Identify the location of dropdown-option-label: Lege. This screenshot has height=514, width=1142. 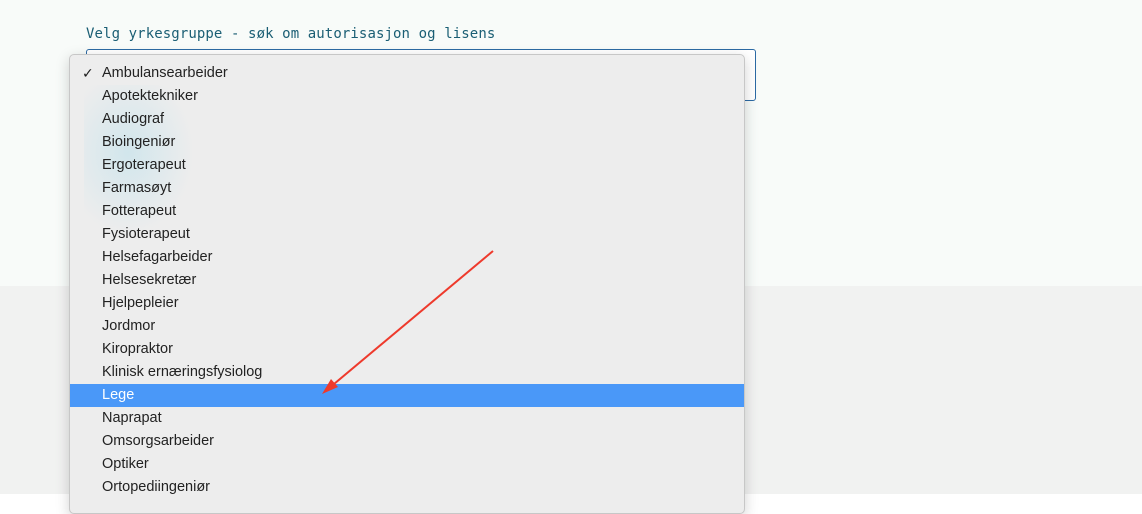
(118, 395).